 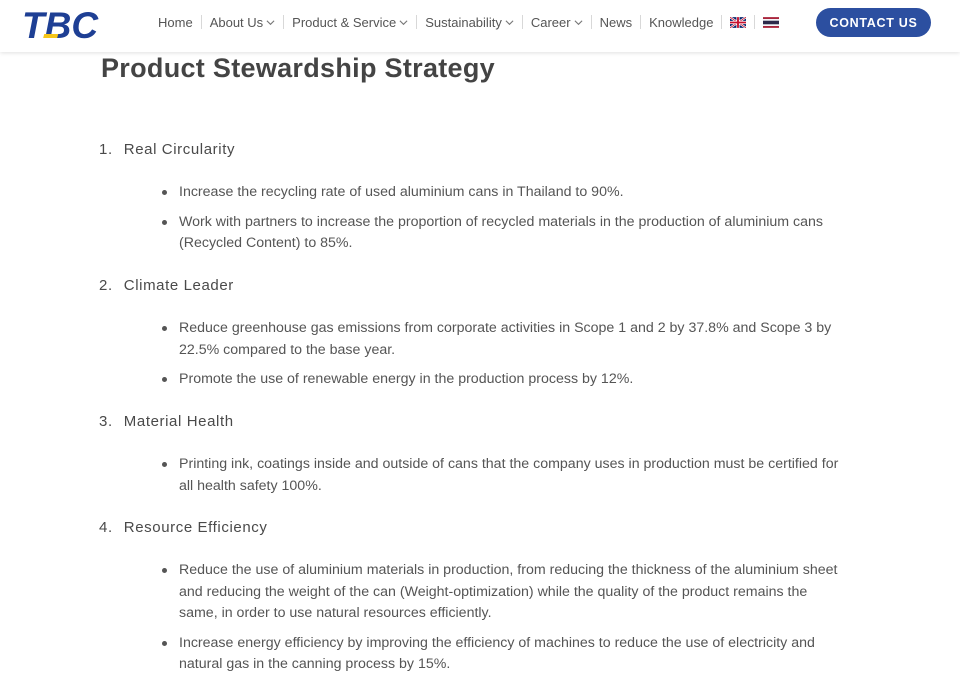 I want to click on tbc-logo: TBC, so click(x=68, y=23).